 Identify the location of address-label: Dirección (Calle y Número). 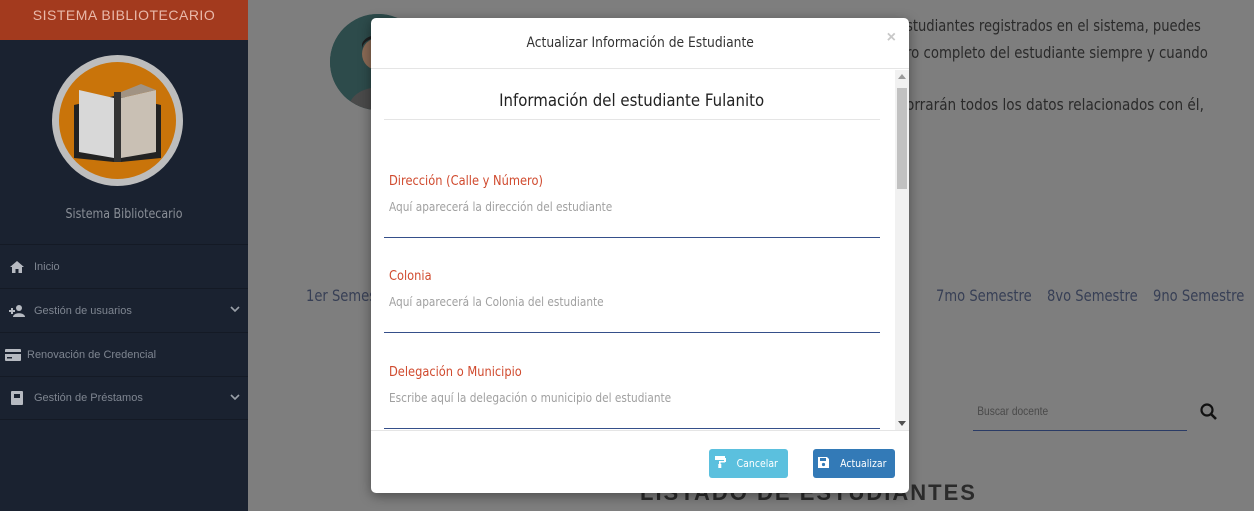
(466, 181).